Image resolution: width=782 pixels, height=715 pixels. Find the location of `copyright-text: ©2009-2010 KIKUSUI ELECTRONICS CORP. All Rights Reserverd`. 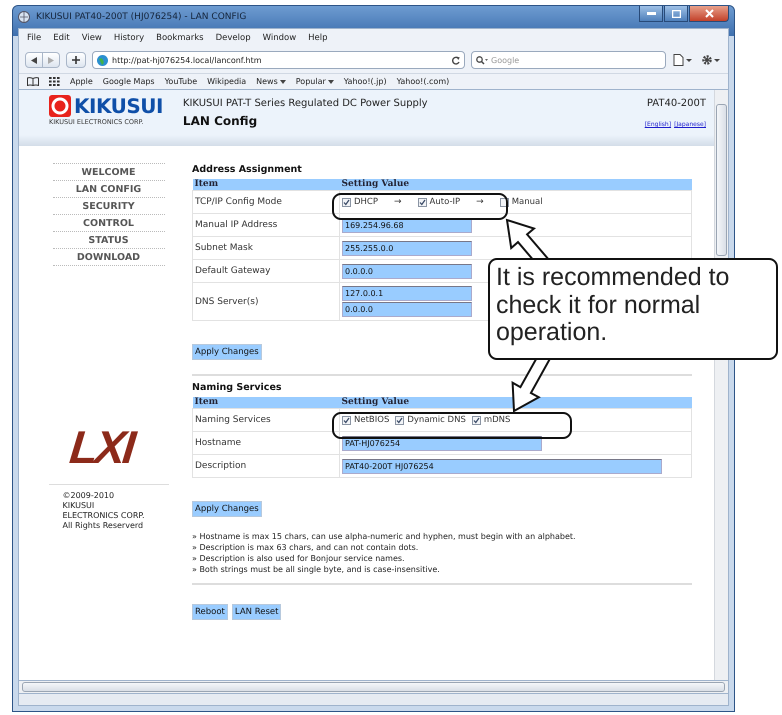

copyright-text: ©2009-2010 KIKUSUI ELECTRONICS CORP. All Rights Reserverd is located at coordinates (103, 511).